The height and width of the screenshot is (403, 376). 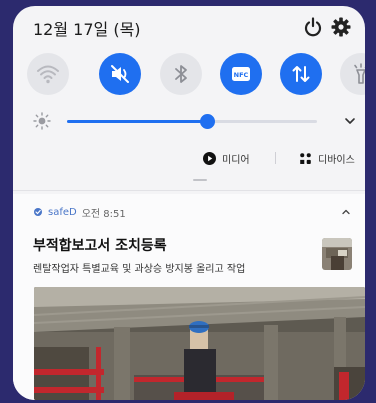 I want to click on mobile-data-toggle, so click(x=301, y=74).